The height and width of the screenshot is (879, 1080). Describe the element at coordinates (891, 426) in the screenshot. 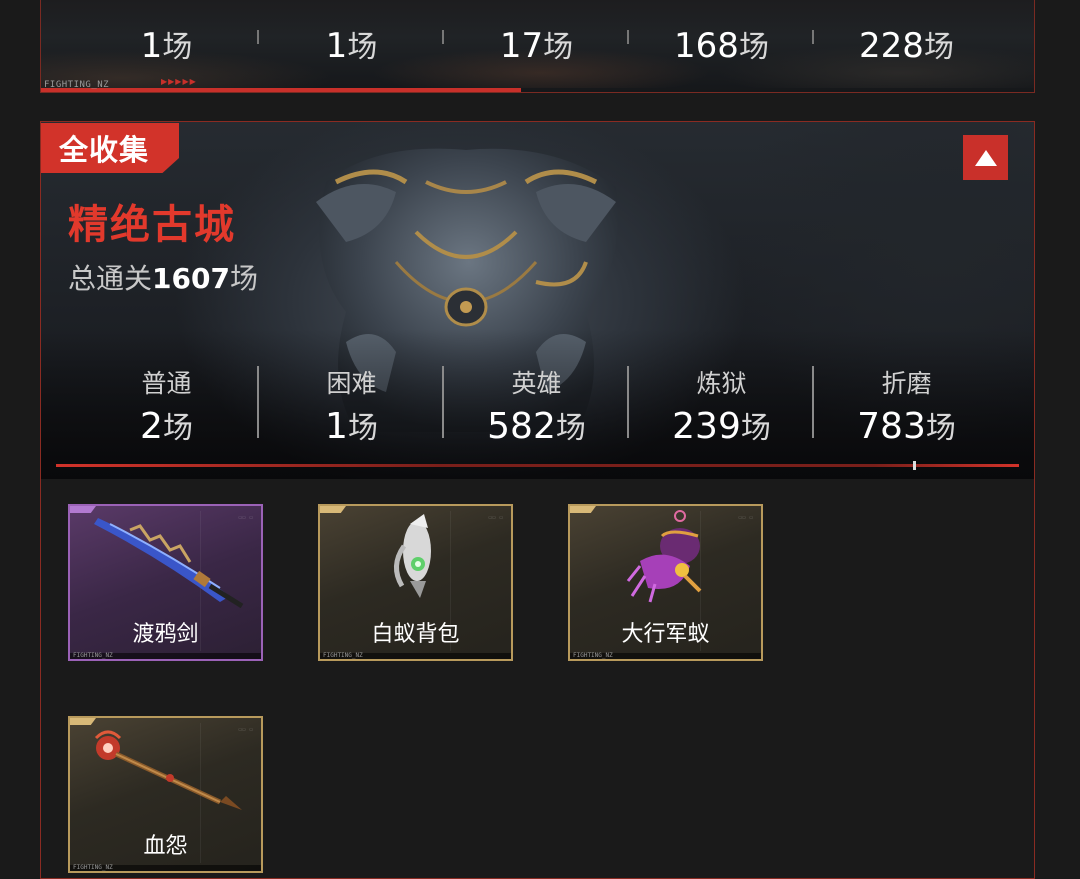

I see `difficulty-count: 783` at that location.